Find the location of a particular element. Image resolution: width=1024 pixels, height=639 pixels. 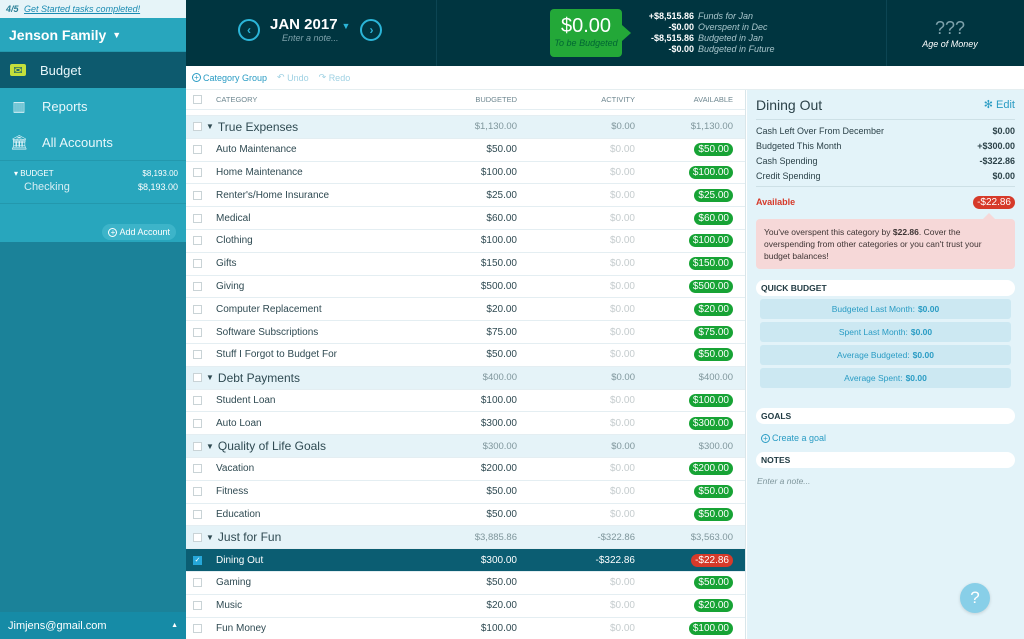

category-name: Gifts is located at coordinates (310, 263).